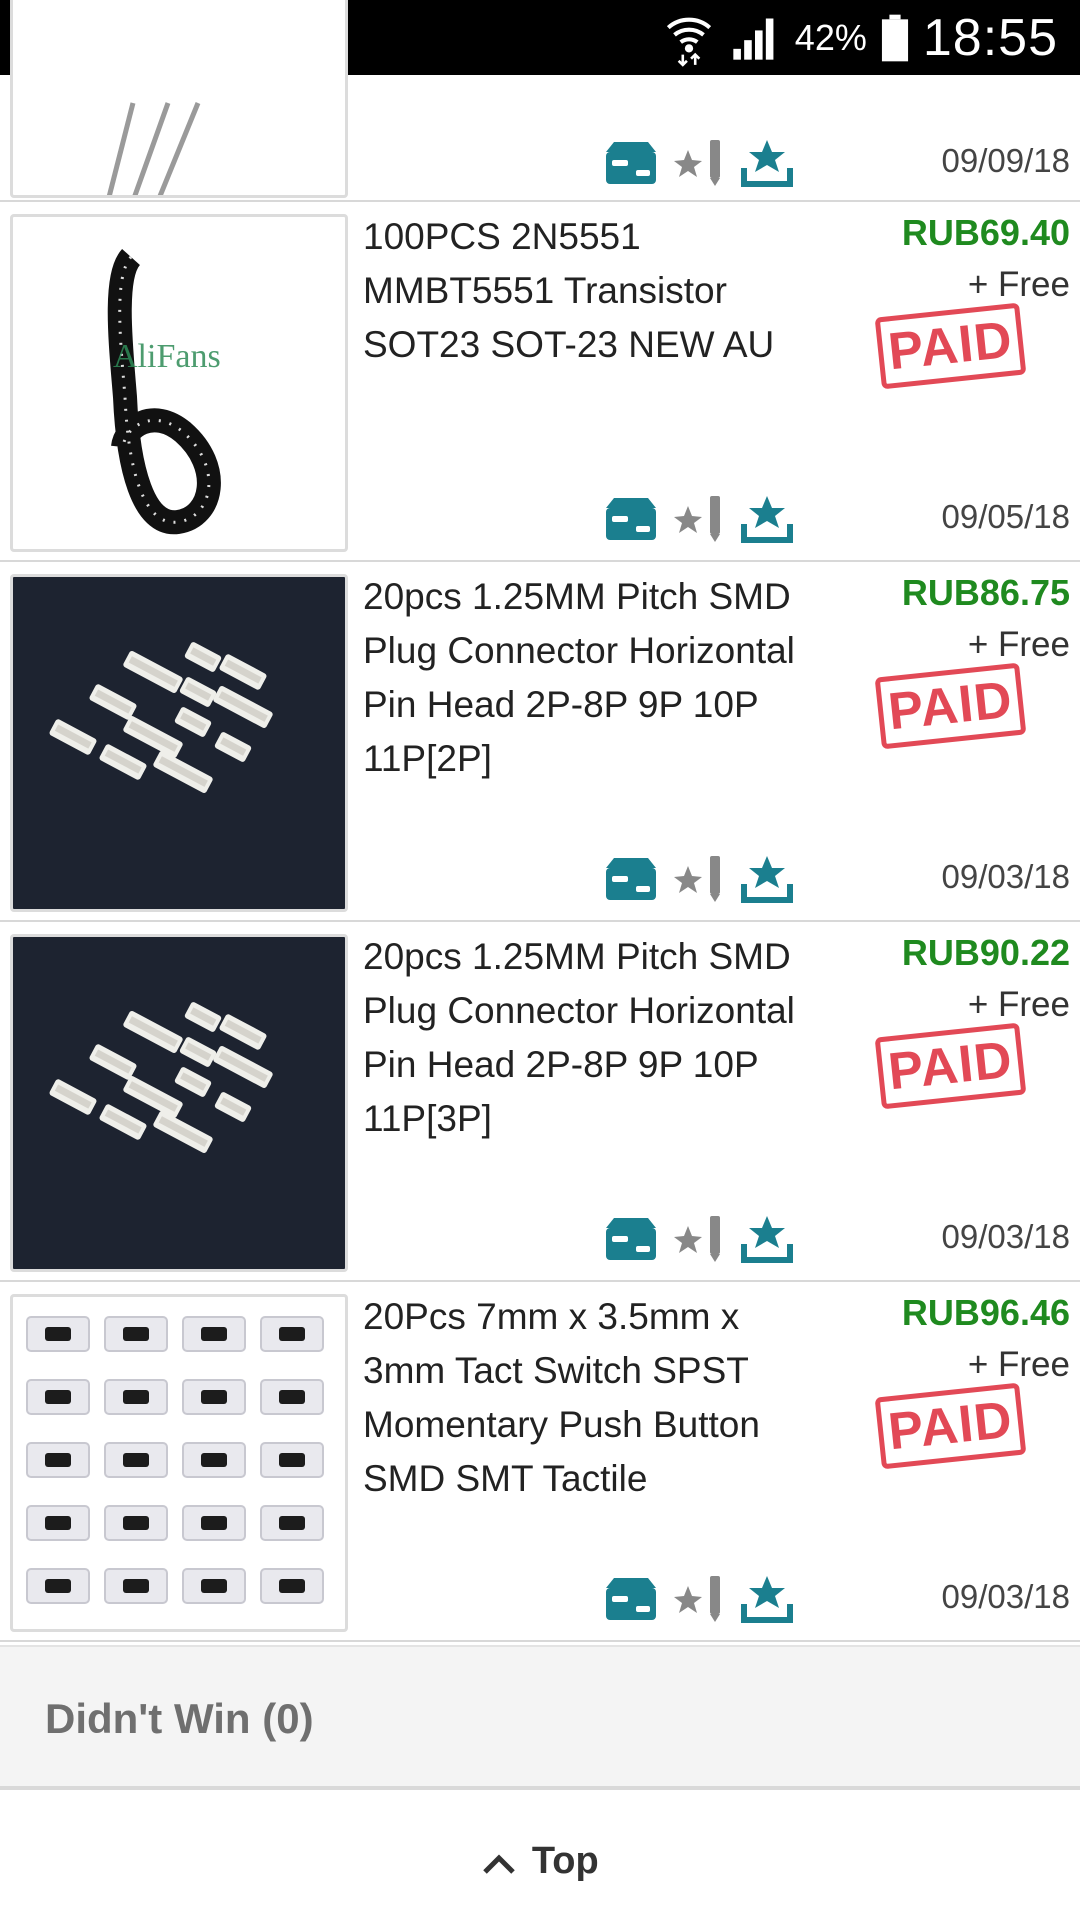 The width and height of the screenshot is (1080, 1920). I want to click on order-date: 09/05/18, so click(1005, 516).